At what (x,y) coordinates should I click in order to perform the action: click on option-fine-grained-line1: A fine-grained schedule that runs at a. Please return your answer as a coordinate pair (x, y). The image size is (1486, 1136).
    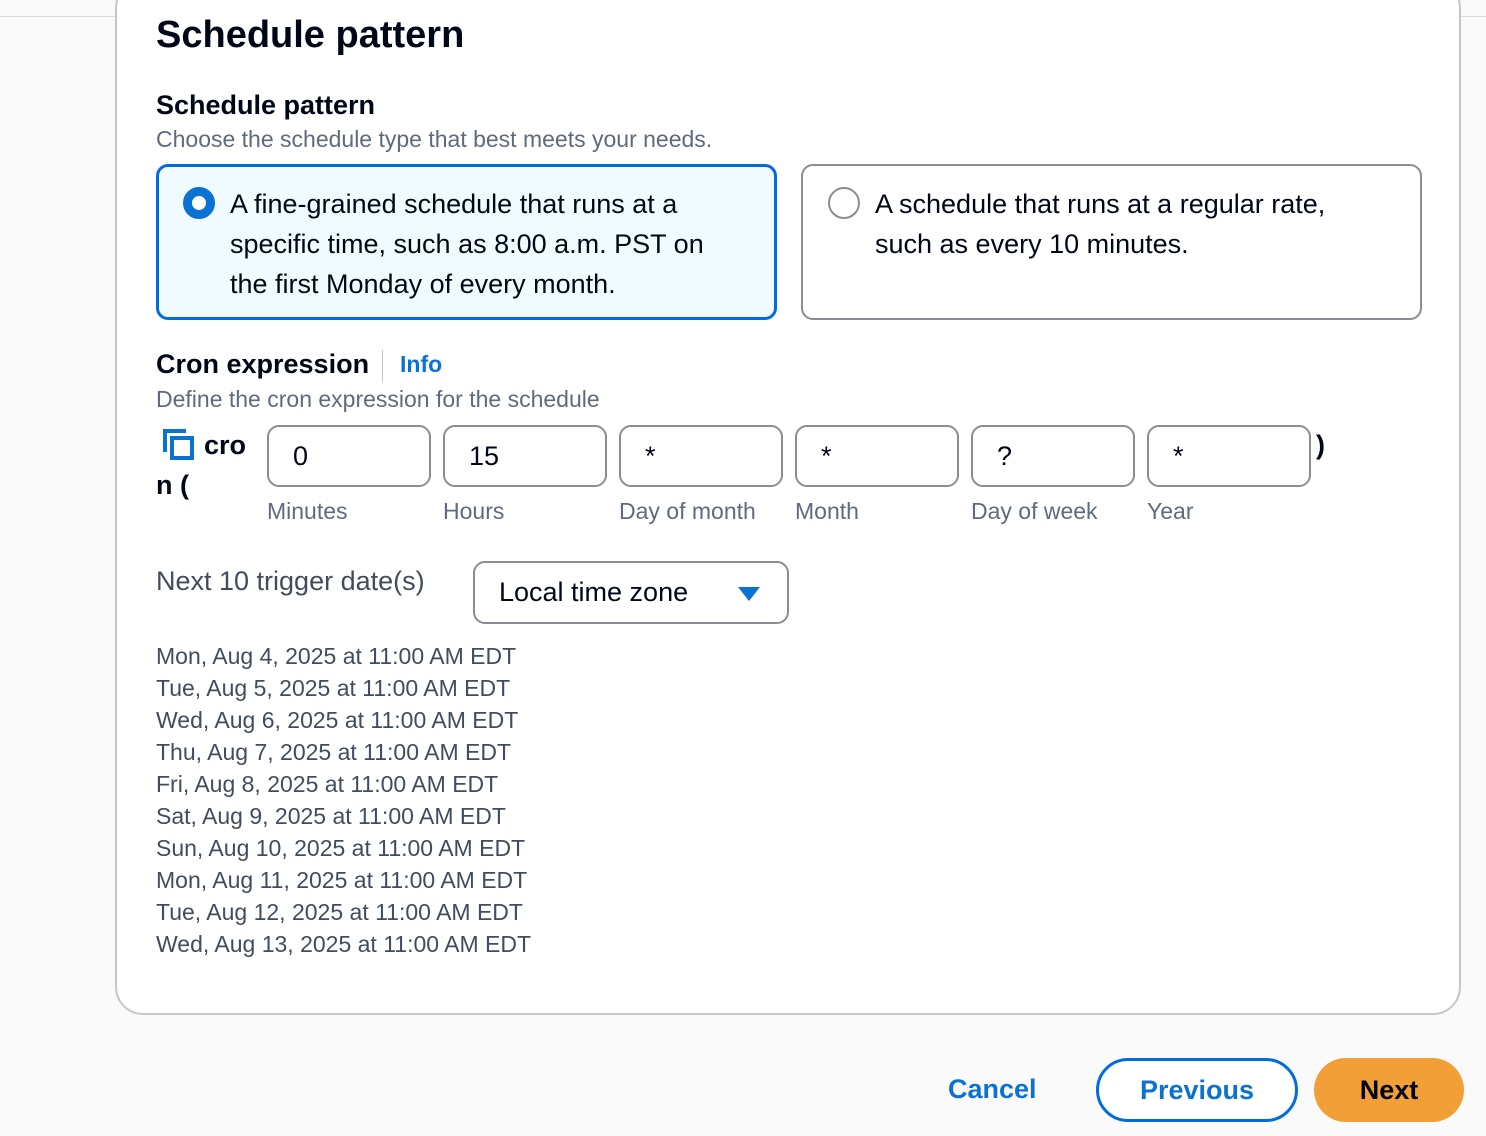
    Looking at the image, I should click on (454, 204).